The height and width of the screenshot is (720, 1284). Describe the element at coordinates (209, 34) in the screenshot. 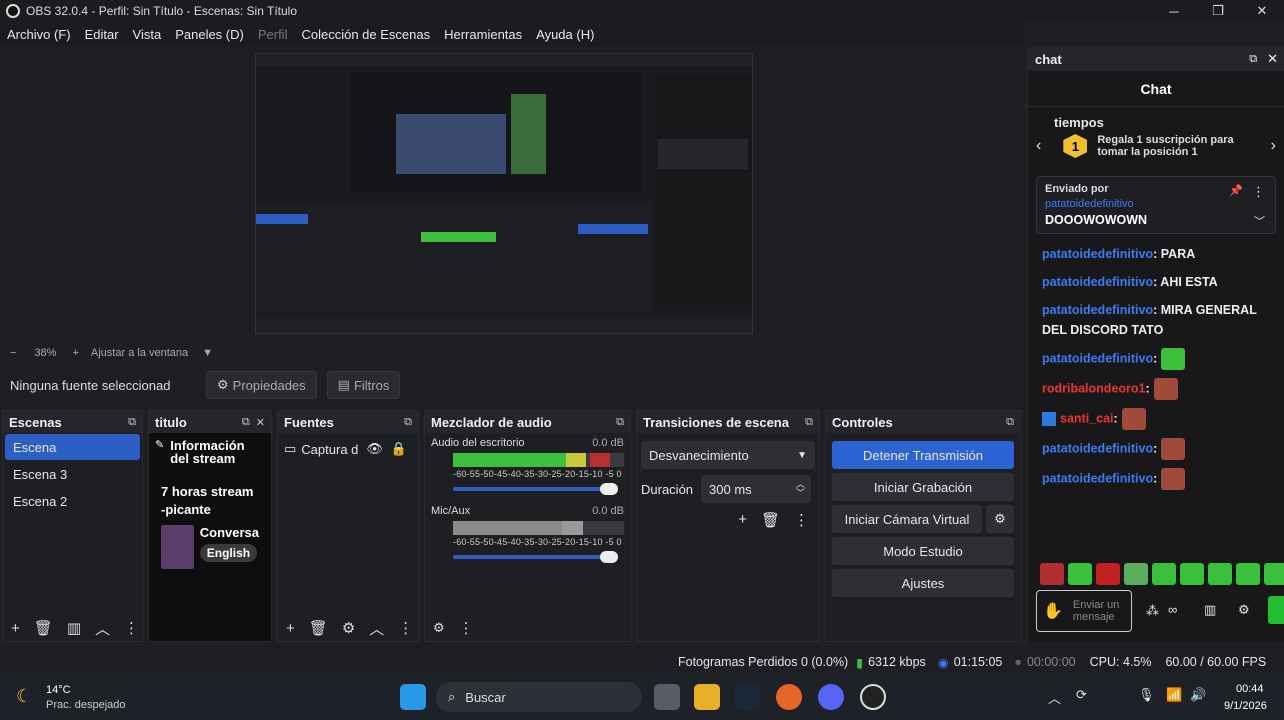

I see `menu-docks: Paneles (D)` at that location.